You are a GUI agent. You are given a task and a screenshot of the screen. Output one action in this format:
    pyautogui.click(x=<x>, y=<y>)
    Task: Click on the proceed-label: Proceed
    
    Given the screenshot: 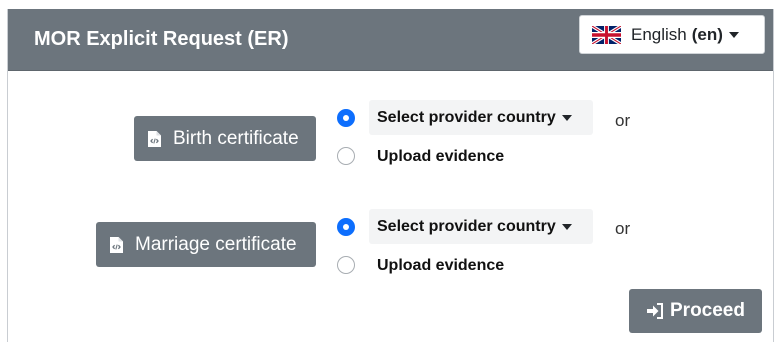 What is the action you would take?
    pyautogui.click(x=707, y=310)
    